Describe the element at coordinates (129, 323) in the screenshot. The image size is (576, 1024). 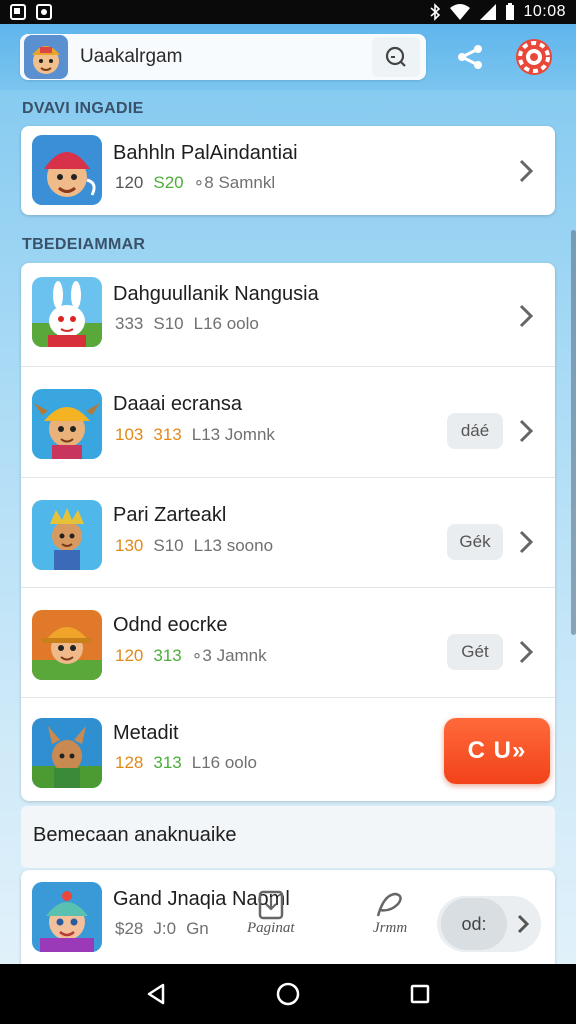
I see `meta-count: 333` at that location.